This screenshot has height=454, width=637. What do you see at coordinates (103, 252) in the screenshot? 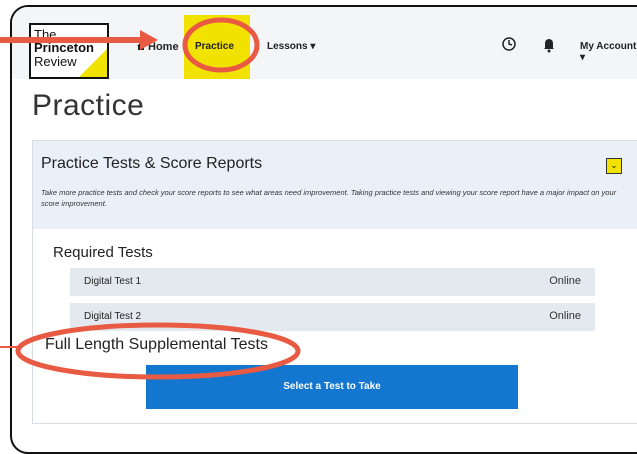
I see `required-tests-heading: Required Tests` at bounding box center [103, 252].